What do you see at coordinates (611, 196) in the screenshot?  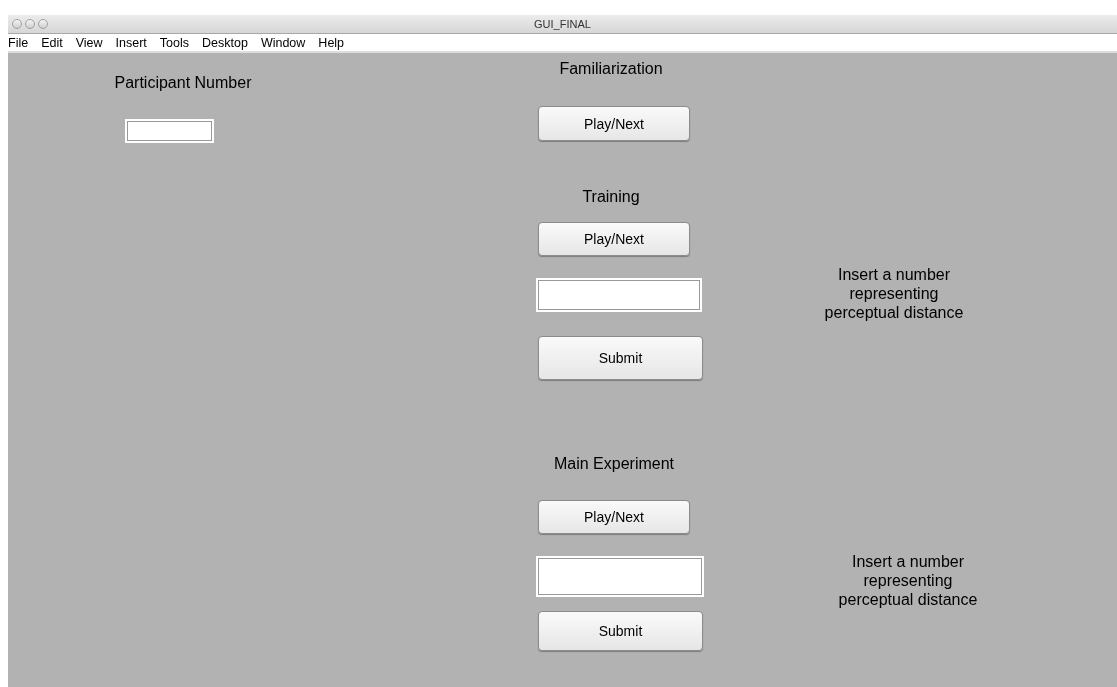 I see `instruction-text: Training` at bounding box center [611, 196].